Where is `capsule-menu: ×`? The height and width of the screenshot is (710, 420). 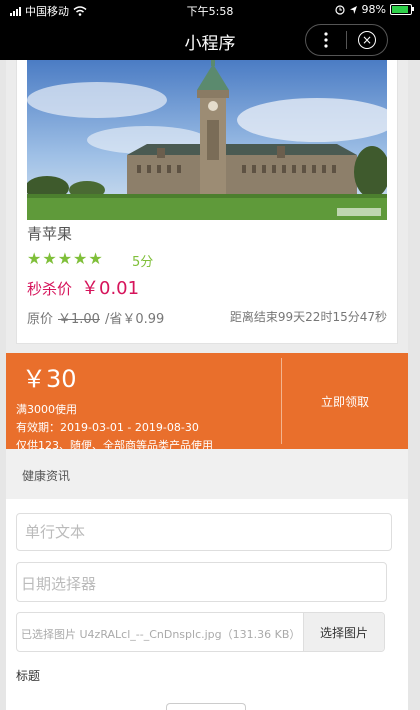 capsule-menu: × is located at coordinates (346, 40).